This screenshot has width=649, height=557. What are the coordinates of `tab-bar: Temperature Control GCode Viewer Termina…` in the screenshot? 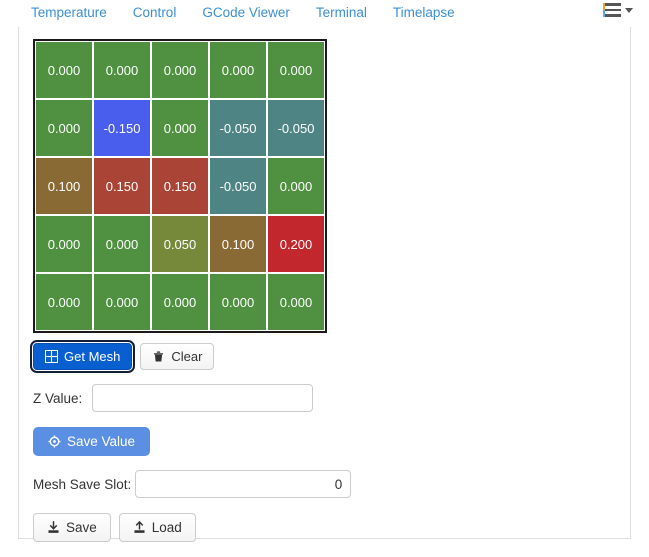 It's located at (324, 13).